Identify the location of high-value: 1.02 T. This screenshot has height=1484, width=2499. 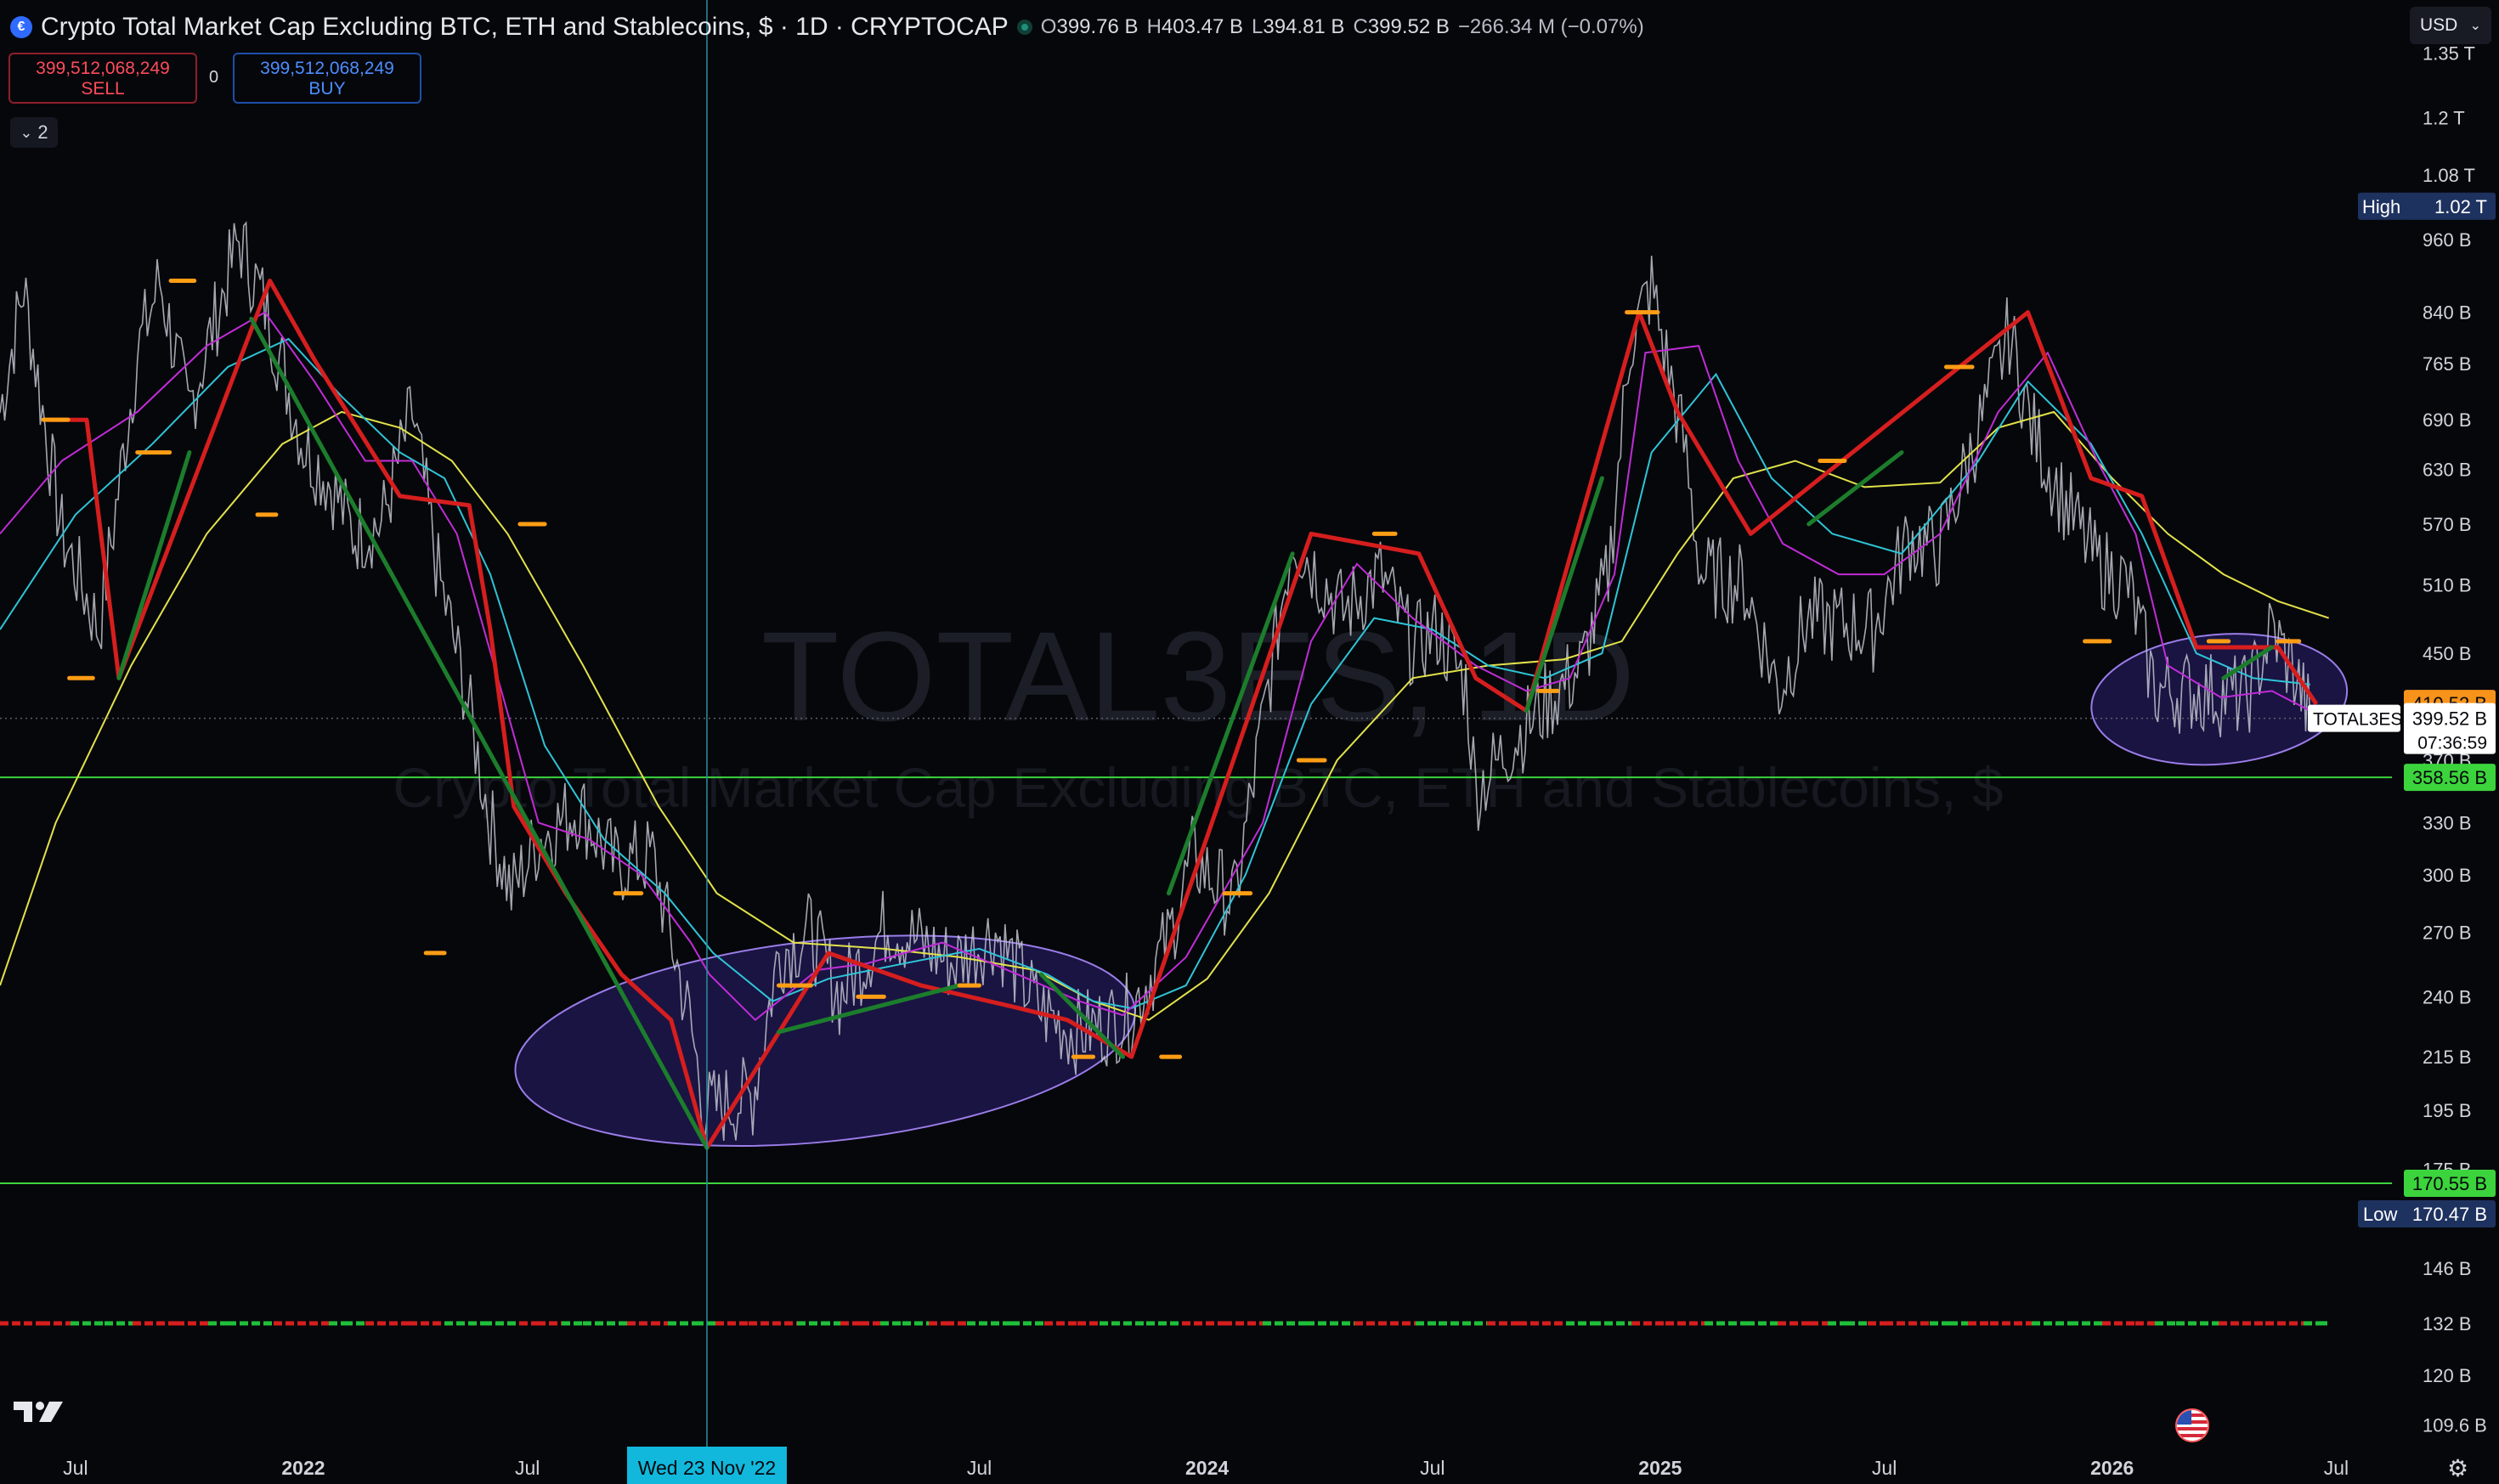
(2460, 206).